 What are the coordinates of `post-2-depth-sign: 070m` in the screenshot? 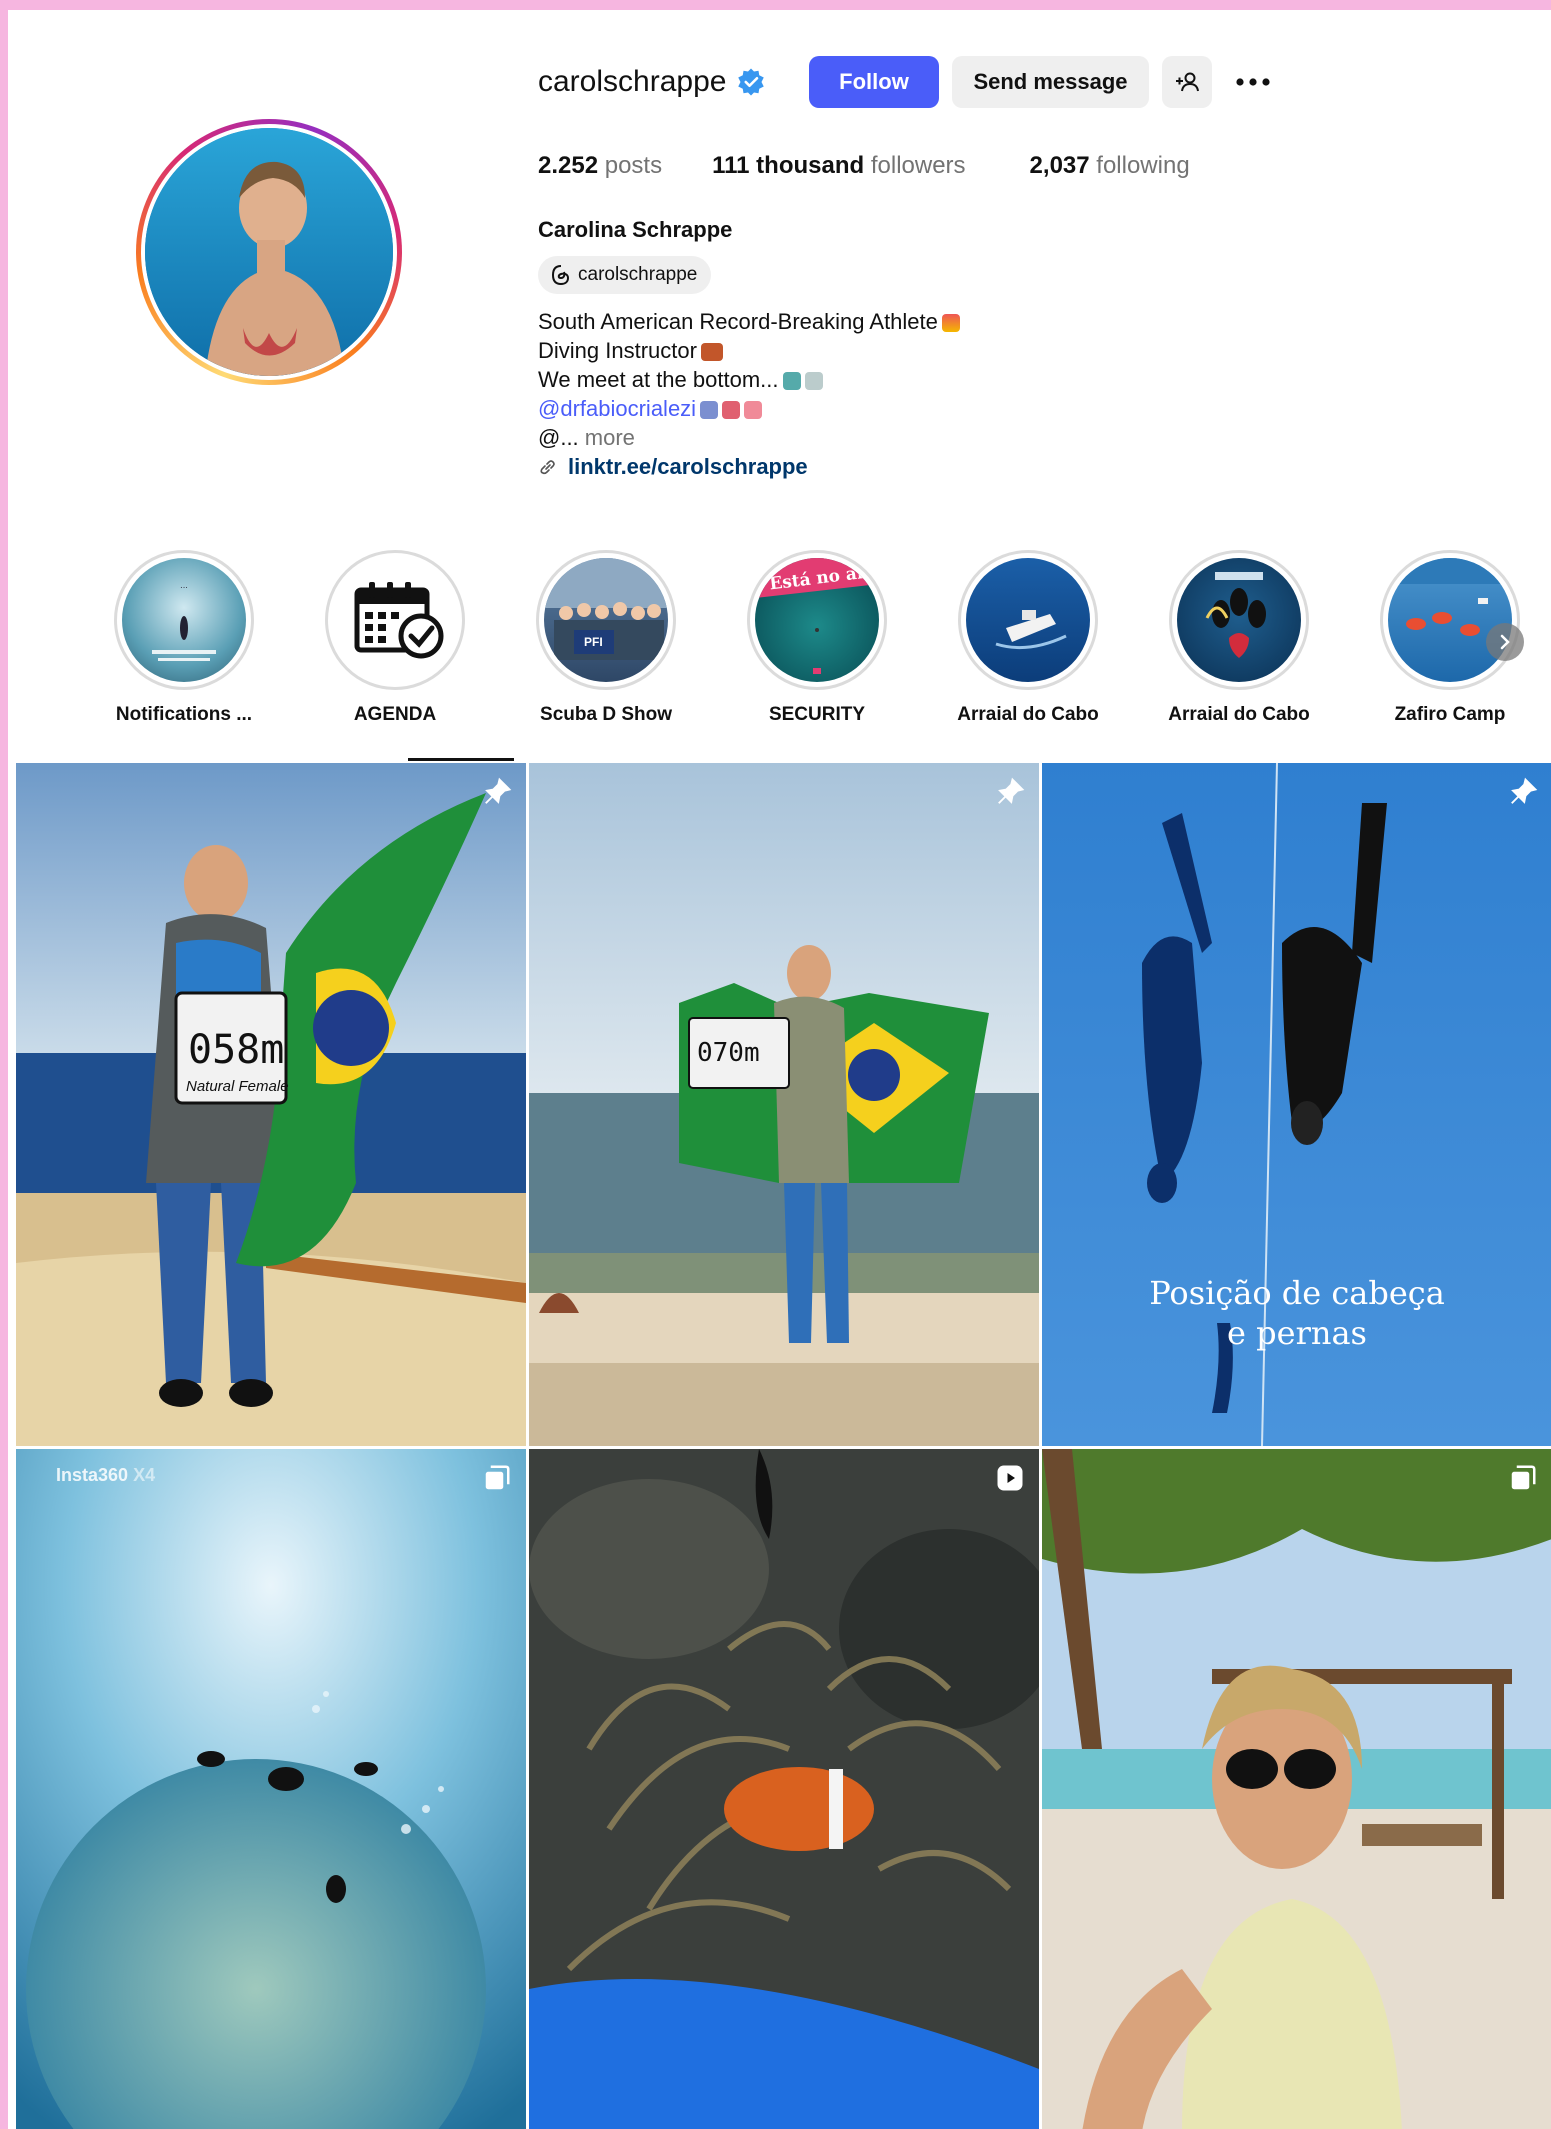 It's located at (728, 1053).